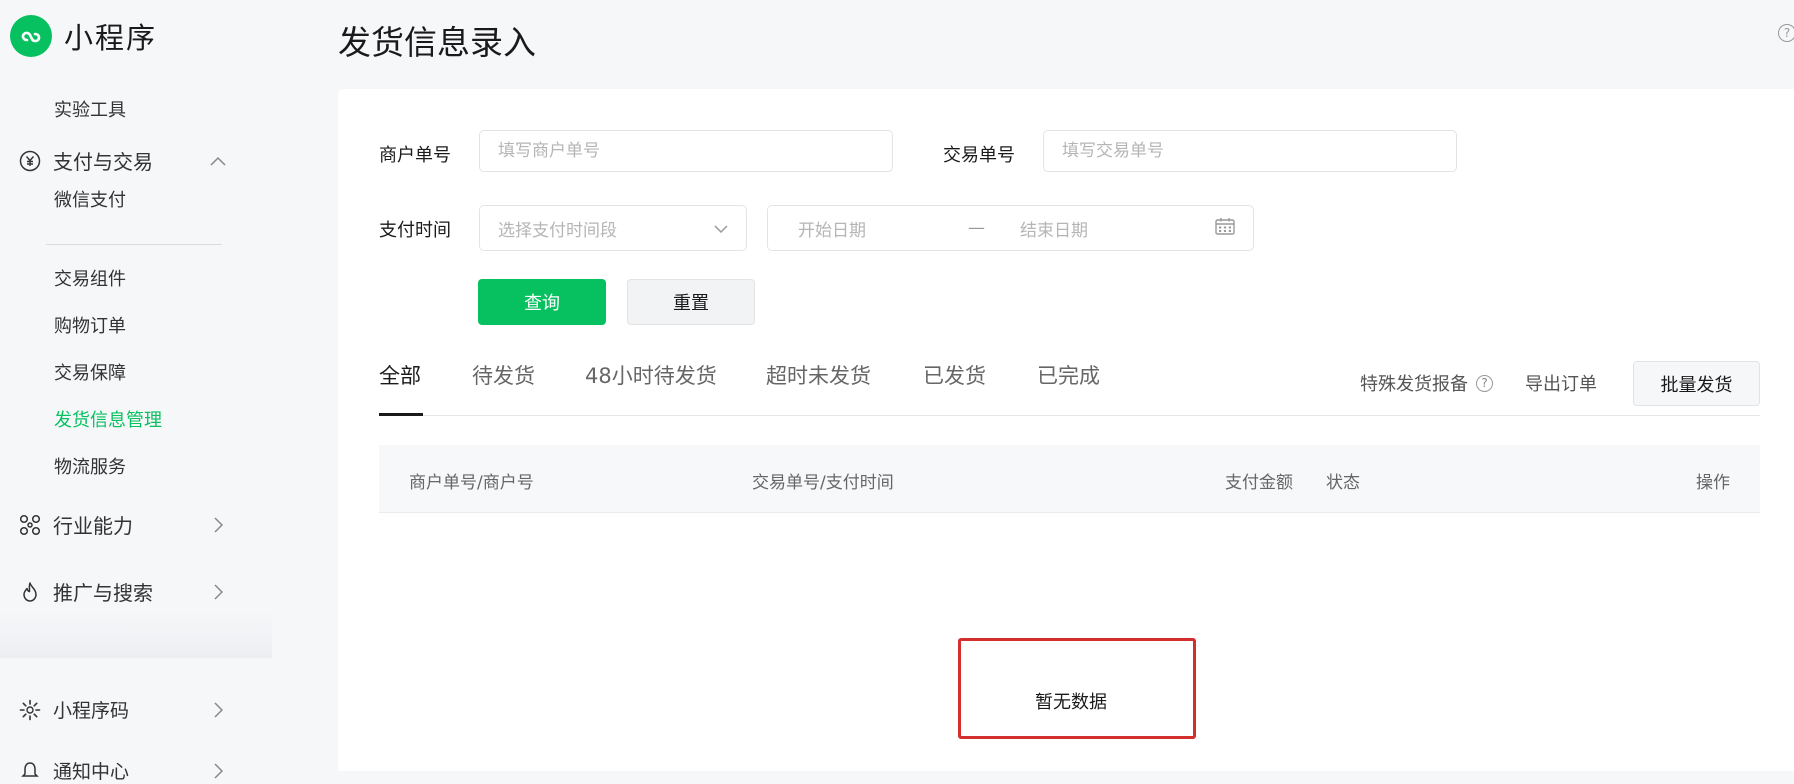  Describe the element at coordinates (134, 244) in the screenshot. I see `sidebar-divider` at that location.